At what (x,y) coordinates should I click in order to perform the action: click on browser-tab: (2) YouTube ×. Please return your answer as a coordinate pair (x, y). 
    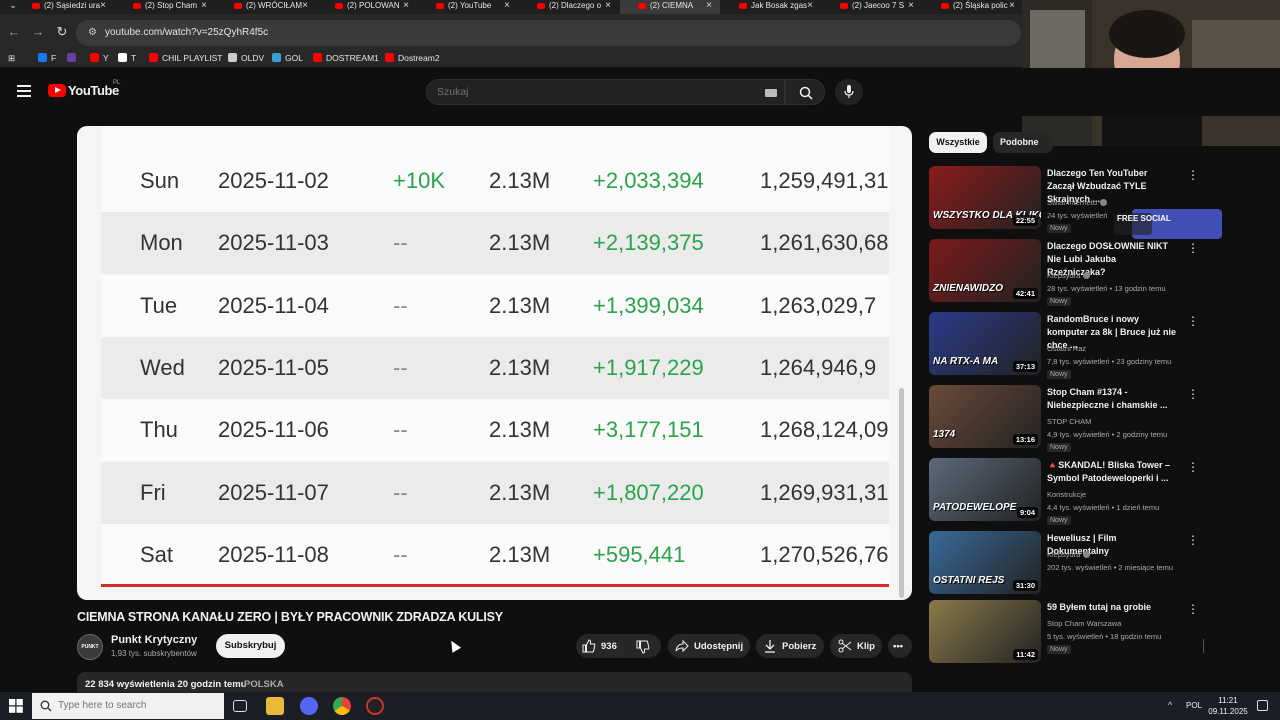
    Looking at the image, I should click on (468, 7).